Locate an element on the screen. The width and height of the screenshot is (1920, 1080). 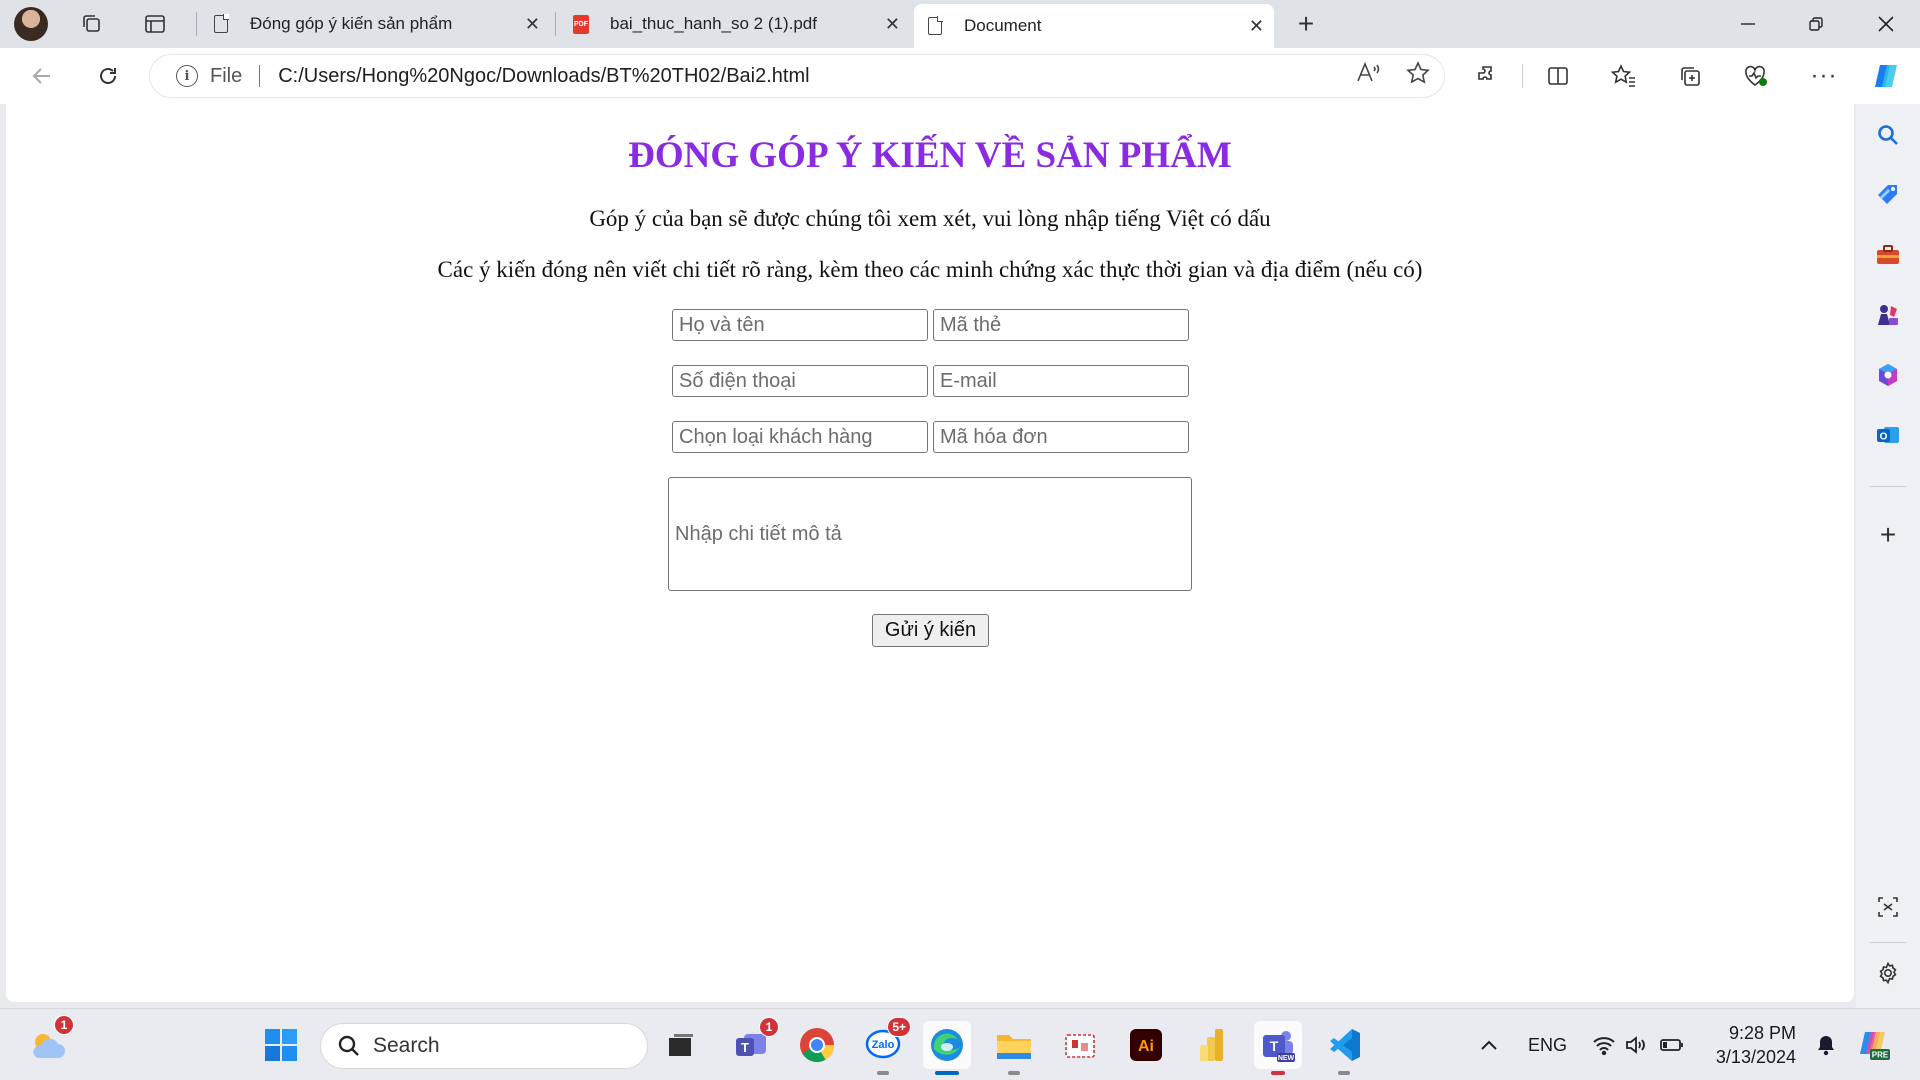
read-aloud-icon is located at coordinates (1369, 76).